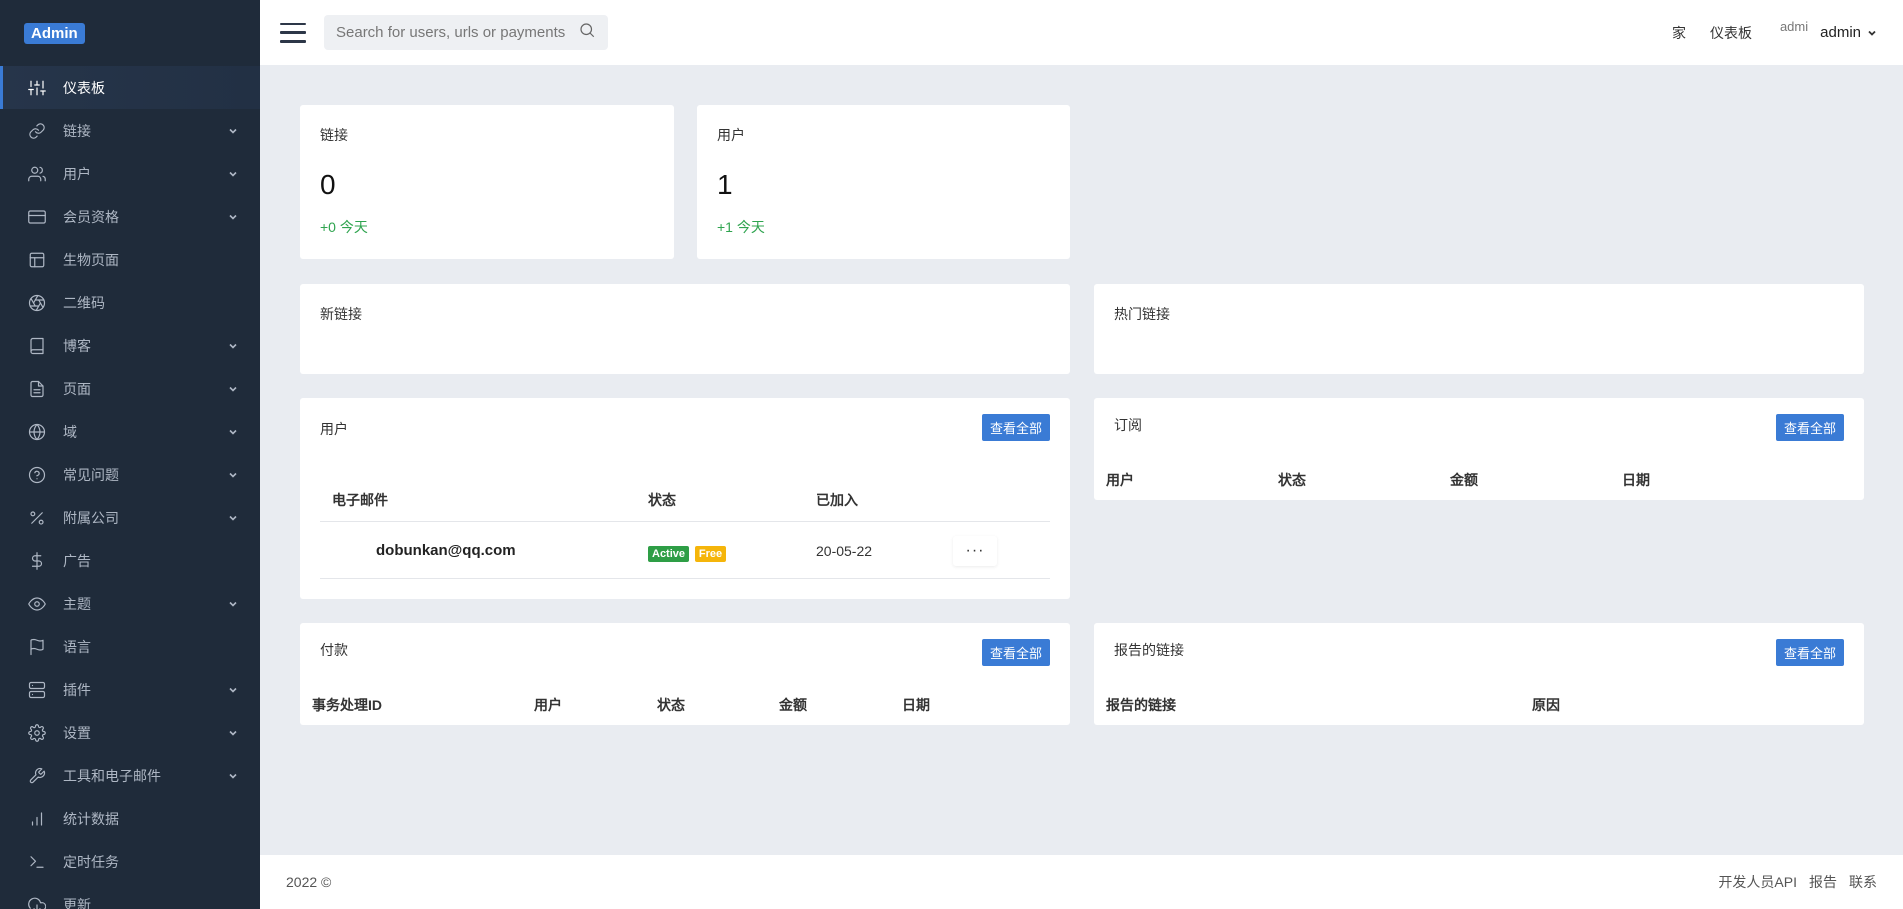 This screenshot has height=909, width=1903. I want to click on bar-chart-icon, so click(37, 819).